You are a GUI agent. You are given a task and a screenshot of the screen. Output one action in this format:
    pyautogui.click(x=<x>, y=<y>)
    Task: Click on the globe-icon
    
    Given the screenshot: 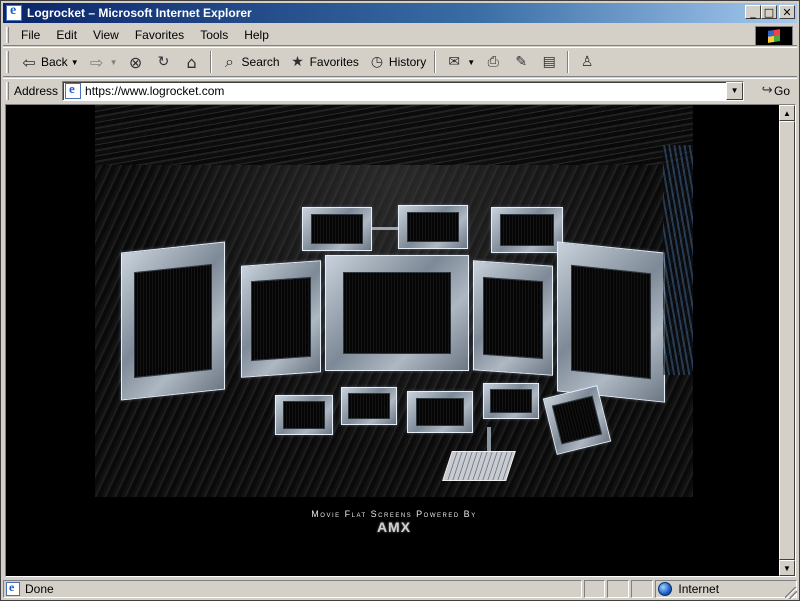 What is the action you would take?
    pyautogui.click(x=665, y=589)
    